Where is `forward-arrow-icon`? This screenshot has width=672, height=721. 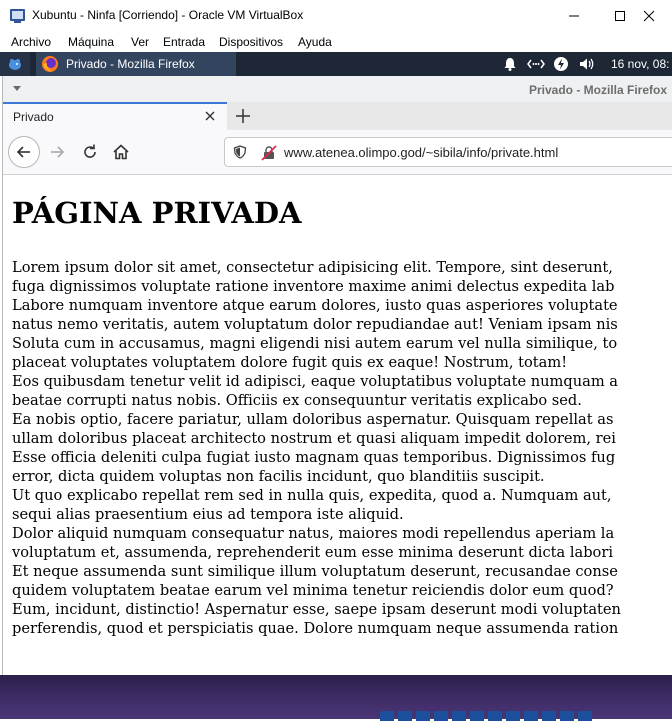
forward-arrow-icon is located at coordinates (58, 152).